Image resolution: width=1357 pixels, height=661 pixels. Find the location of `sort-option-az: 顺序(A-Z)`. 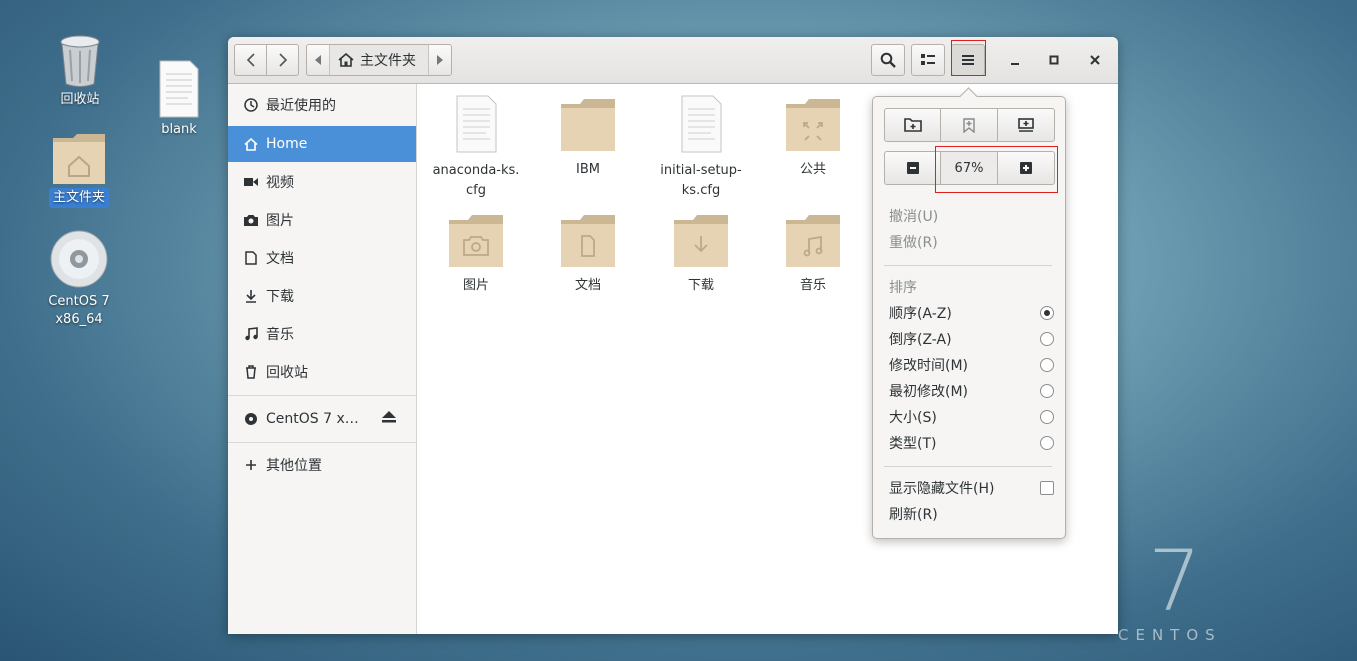

sort-option-az: 顺序(A-Z) is located at coordinates (971, 313).